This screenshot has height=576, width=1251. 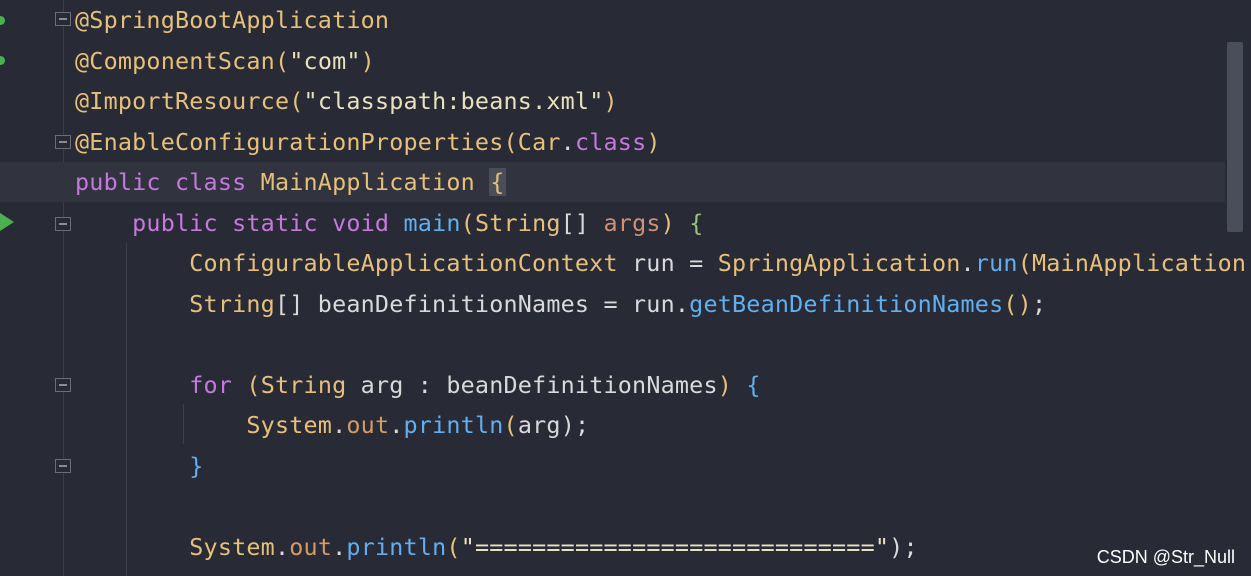 I want to click on variable: arg : beanDefinitionNames, so click(x=539, y=385).